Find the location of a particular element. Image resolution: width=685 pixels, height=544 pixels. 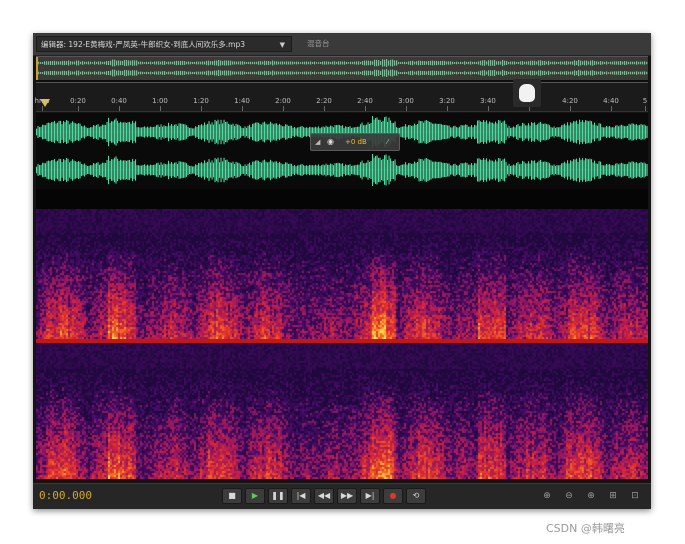

transport-bar: 0:00.000 ■ ▶ ❚❚ |◀ ◀◀ ▶▶ ▶| ● ⟲ ⊕ ⊖ ⊕ ⊞ ⊡ is located at coordinates (342, 496).